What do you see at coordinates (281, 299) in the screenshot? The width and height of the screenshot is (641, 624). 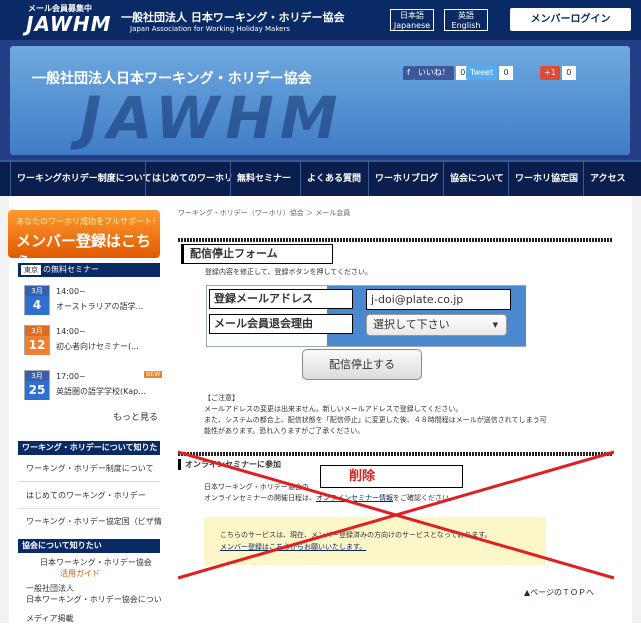 I see `email-label: 登録メールアドレス` at bounding box center [281, 299].